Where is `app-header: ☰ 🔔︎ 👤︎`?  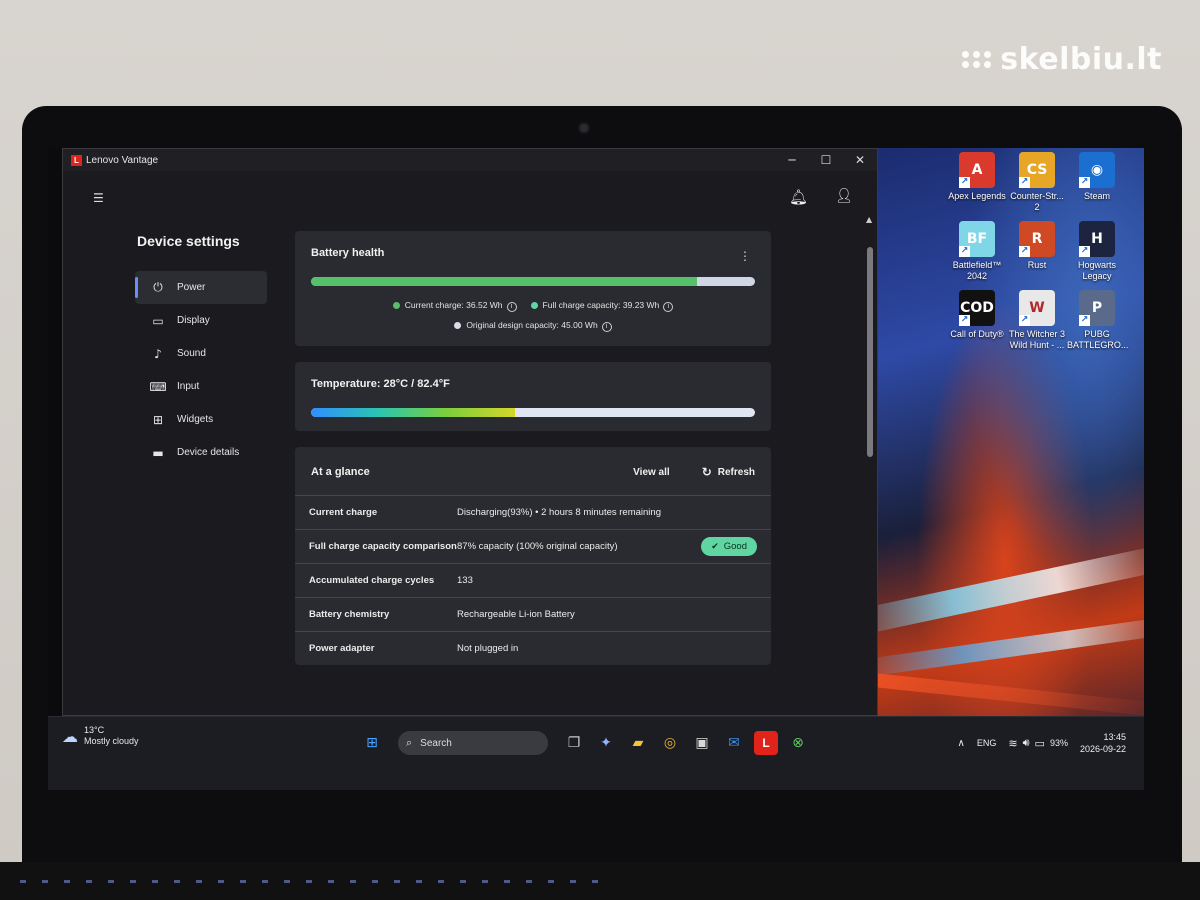 app-header: ☰ 🔔︎ 👤︎ is located at coordinates (470, 196).